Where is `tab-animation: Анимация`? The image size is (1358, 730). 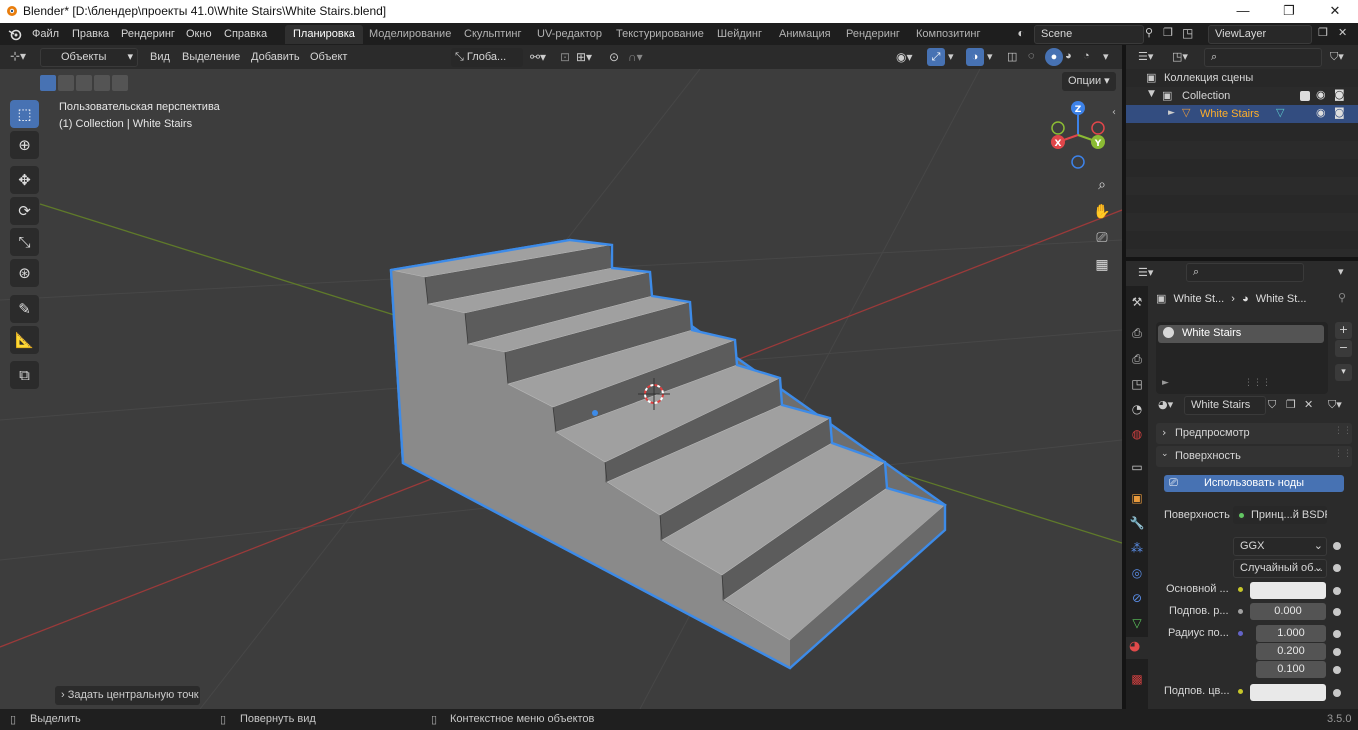 tab-animation: Анимация is located at coordinates (805, 34).